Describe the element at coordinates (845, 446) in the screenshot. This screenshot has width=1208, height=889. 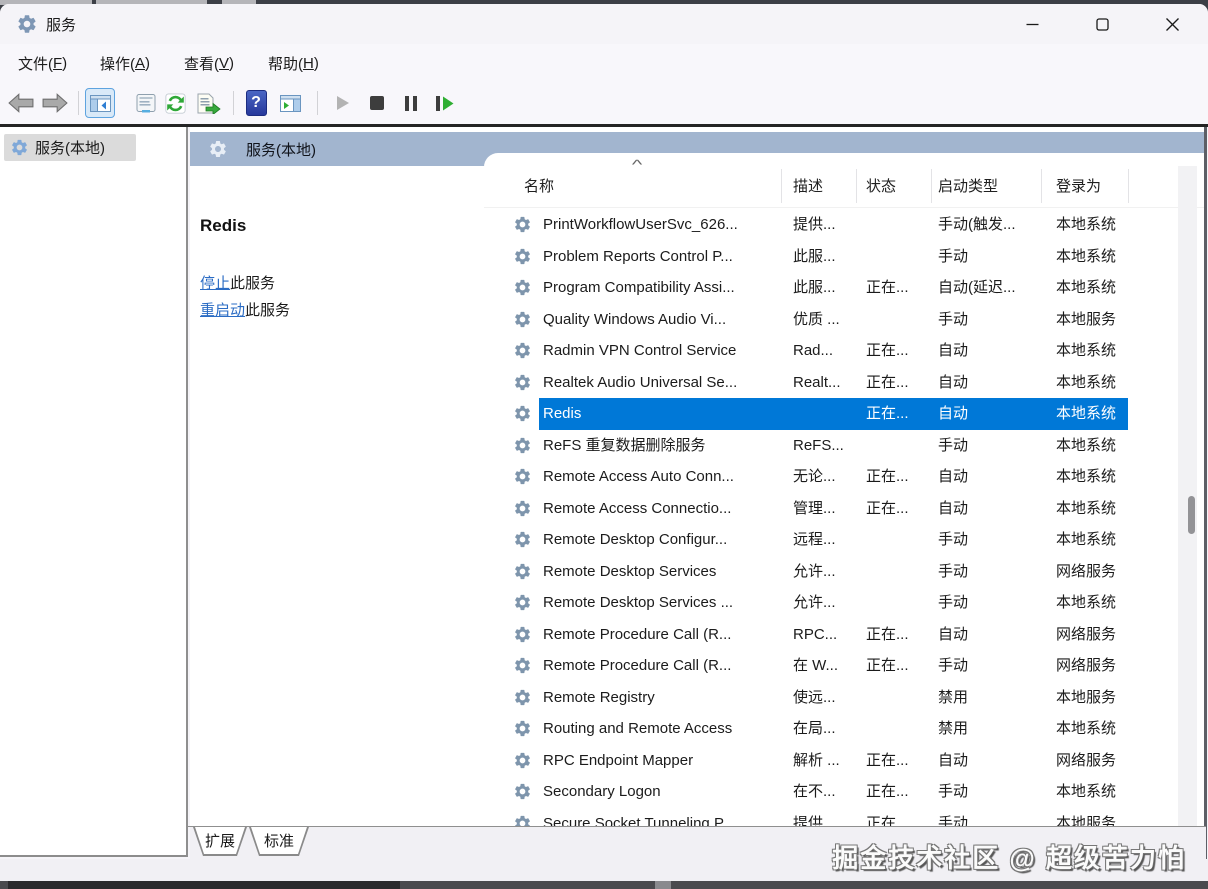
I see `table-row: ReFS 重复数据删除服务 ReFS... 手动 本地系统` at that location.